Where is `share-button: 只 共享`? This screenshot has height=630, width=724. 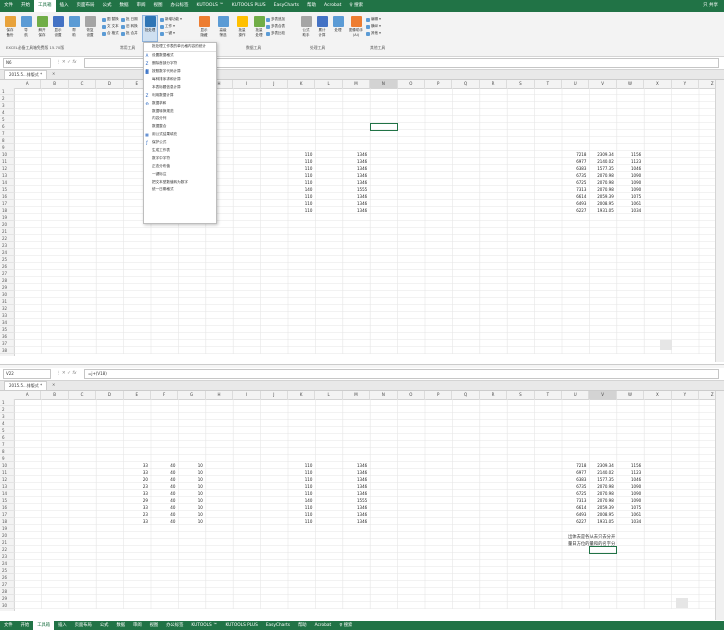 share-button: 只 共享 is located at coordinates (710, 6).